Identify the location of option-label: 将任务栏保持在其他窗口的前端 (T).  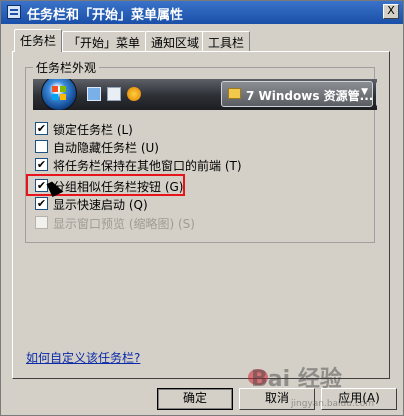
(147, 166).